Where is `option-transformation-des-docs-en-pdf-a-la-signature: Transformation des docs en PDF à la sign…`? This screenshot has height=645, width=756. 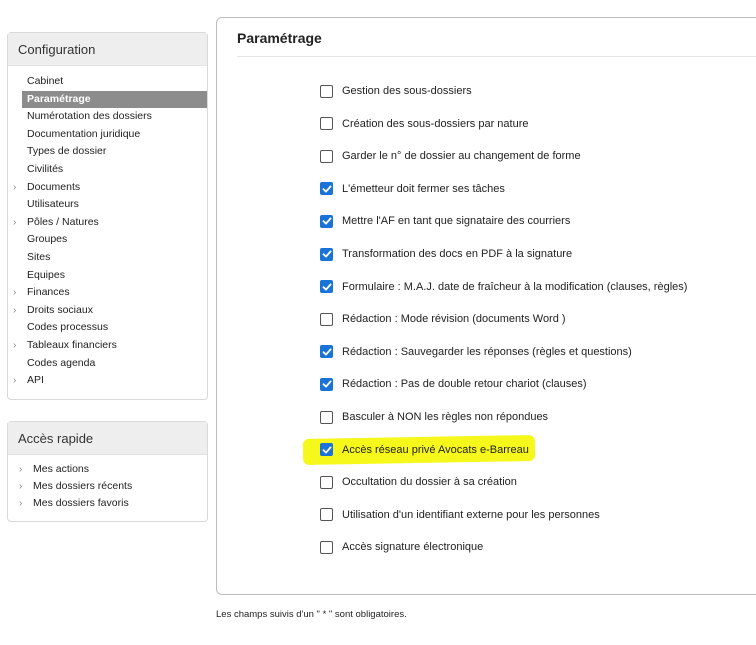 option-transformation-des-docs-en-pdf-a-la-signature: Transformation des docs en PDF à la sign… is located at coordinates (446, 254).